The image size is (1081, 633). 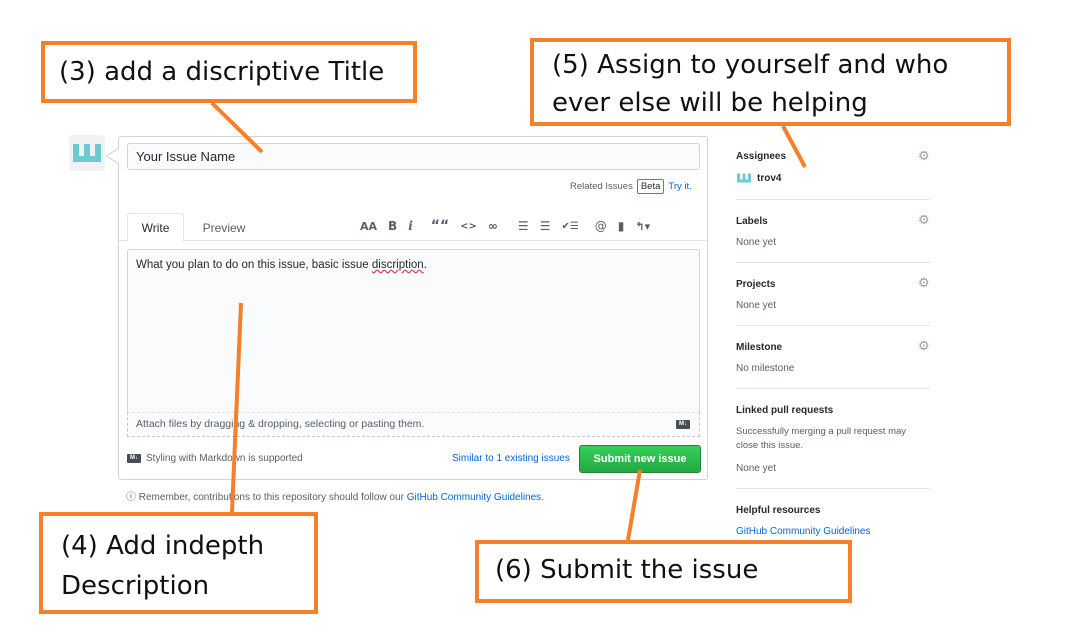 What do you see at coordinates (163, 546) in the screenshot?
I see `callout-step-4-line1: (4) Add indepth` at bounding box center [163, 546].